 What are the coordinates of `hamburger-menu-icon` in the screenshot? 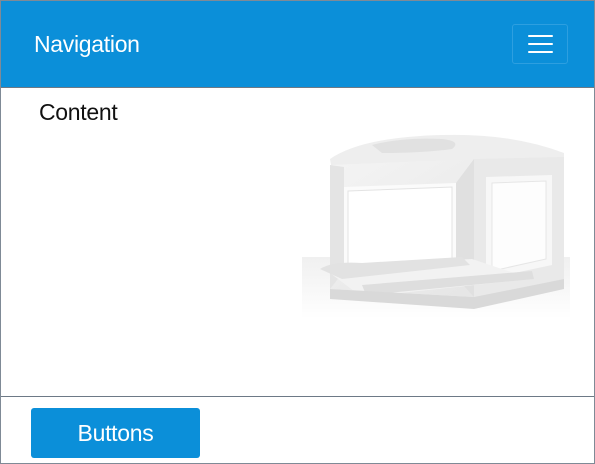 It's located at (540, 44).